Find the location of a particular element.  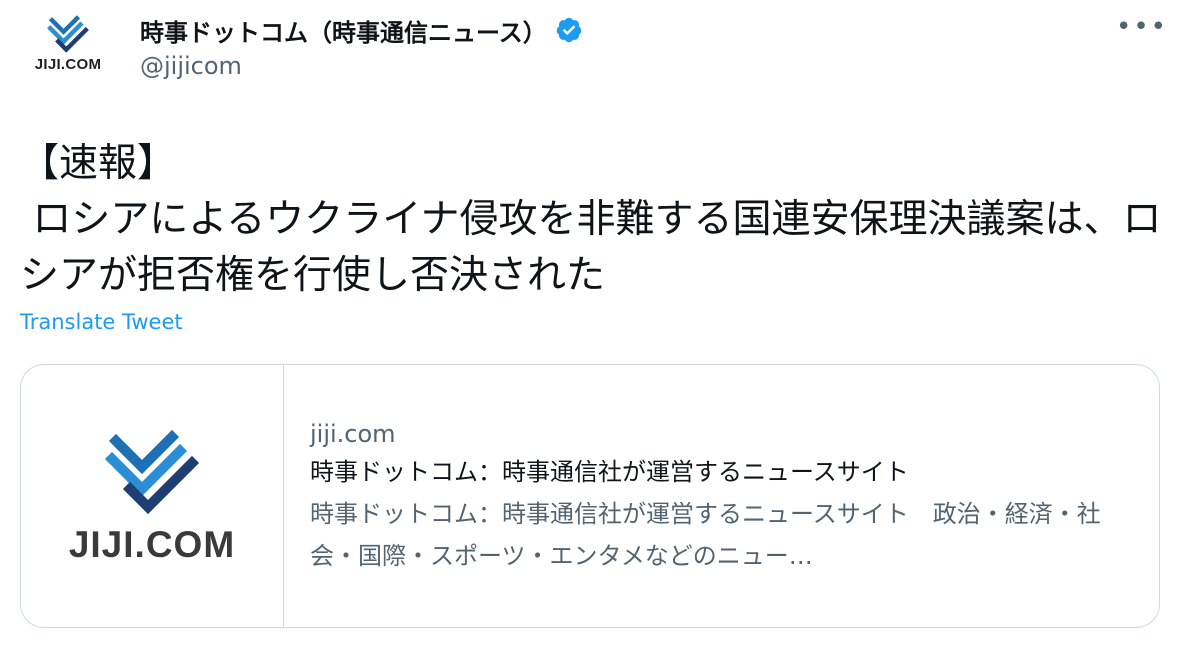

card-title: 時事ドットコム：時事通信社が運営するニュースサイト is located at coordinates (609, 472).